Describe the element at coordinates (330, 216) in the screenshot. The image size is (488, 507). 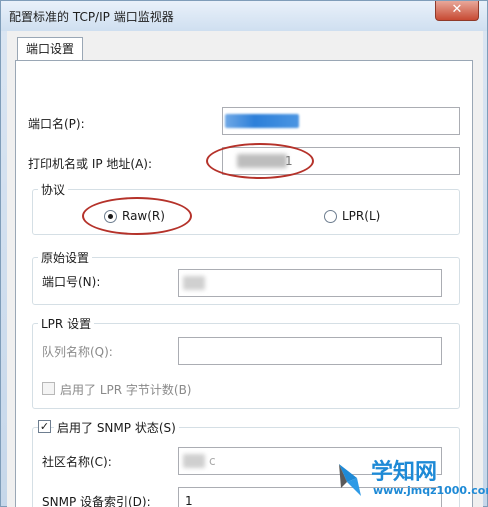
I see `lpr-radio` at that location.